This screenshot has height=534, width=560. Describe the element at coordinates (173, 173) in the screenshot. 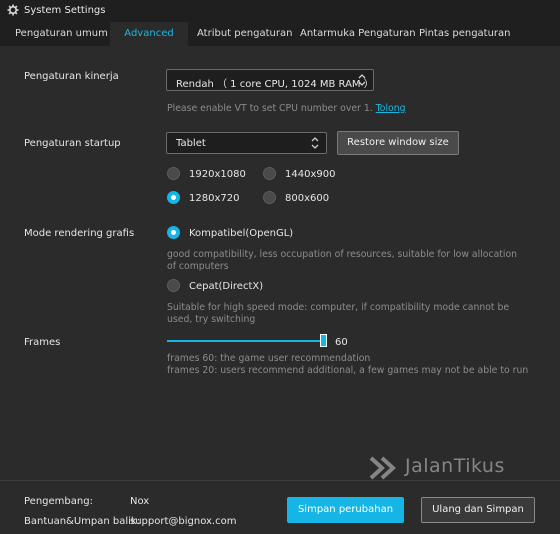

I see `radio-1920x1080` at that location.